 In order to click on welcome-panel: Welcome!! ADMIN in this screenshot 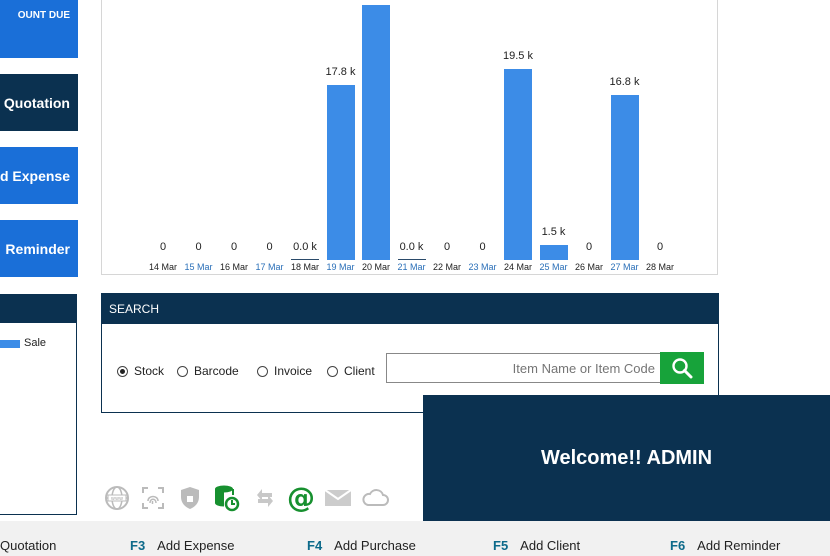, I will do `click(626, 458)`.